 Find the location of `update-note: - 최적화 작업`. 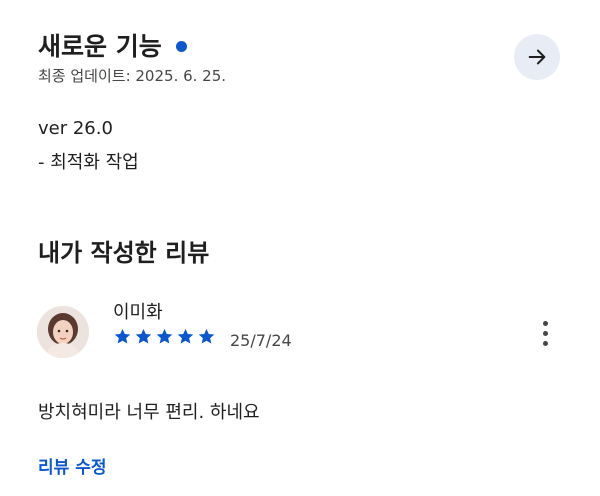

update-note: - 최적화 작업 is located at coordinates (88, 162).